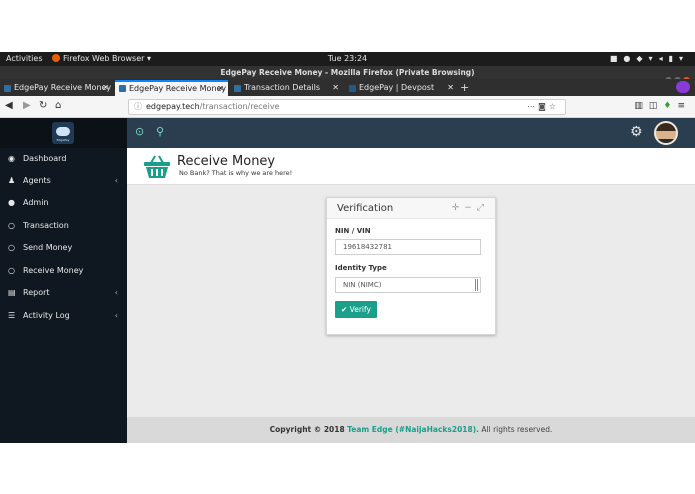 The width and height of the screenshot is (695, 494). What do you see at coordinates (307, 429) in the screenshot?
I see `copyright-text: Copyright © 2018` at bounding box center [307, 429].